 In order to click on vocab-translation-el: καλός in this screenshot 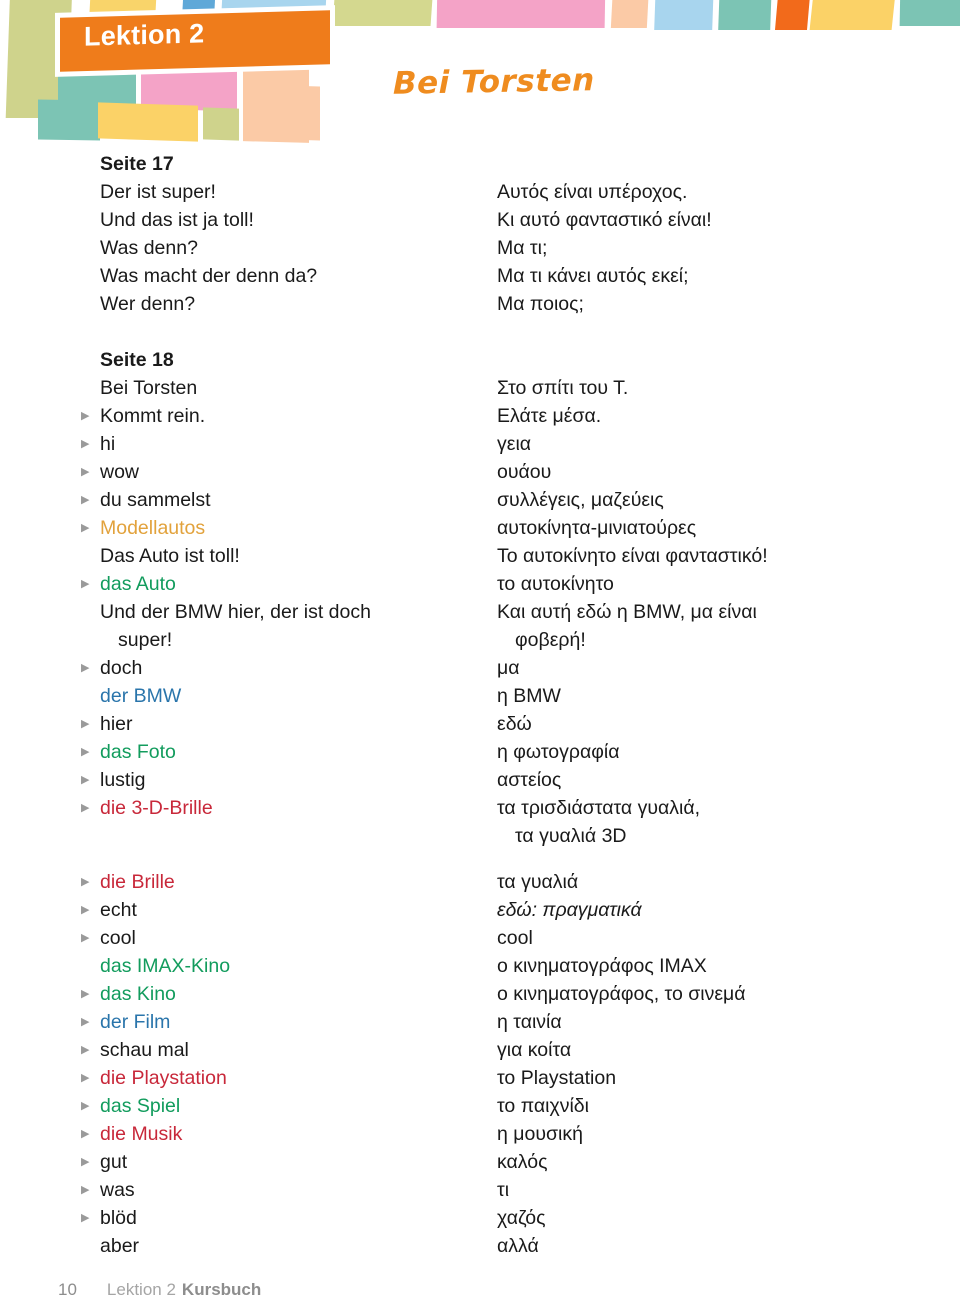, I will do `click(522, 1162)`.